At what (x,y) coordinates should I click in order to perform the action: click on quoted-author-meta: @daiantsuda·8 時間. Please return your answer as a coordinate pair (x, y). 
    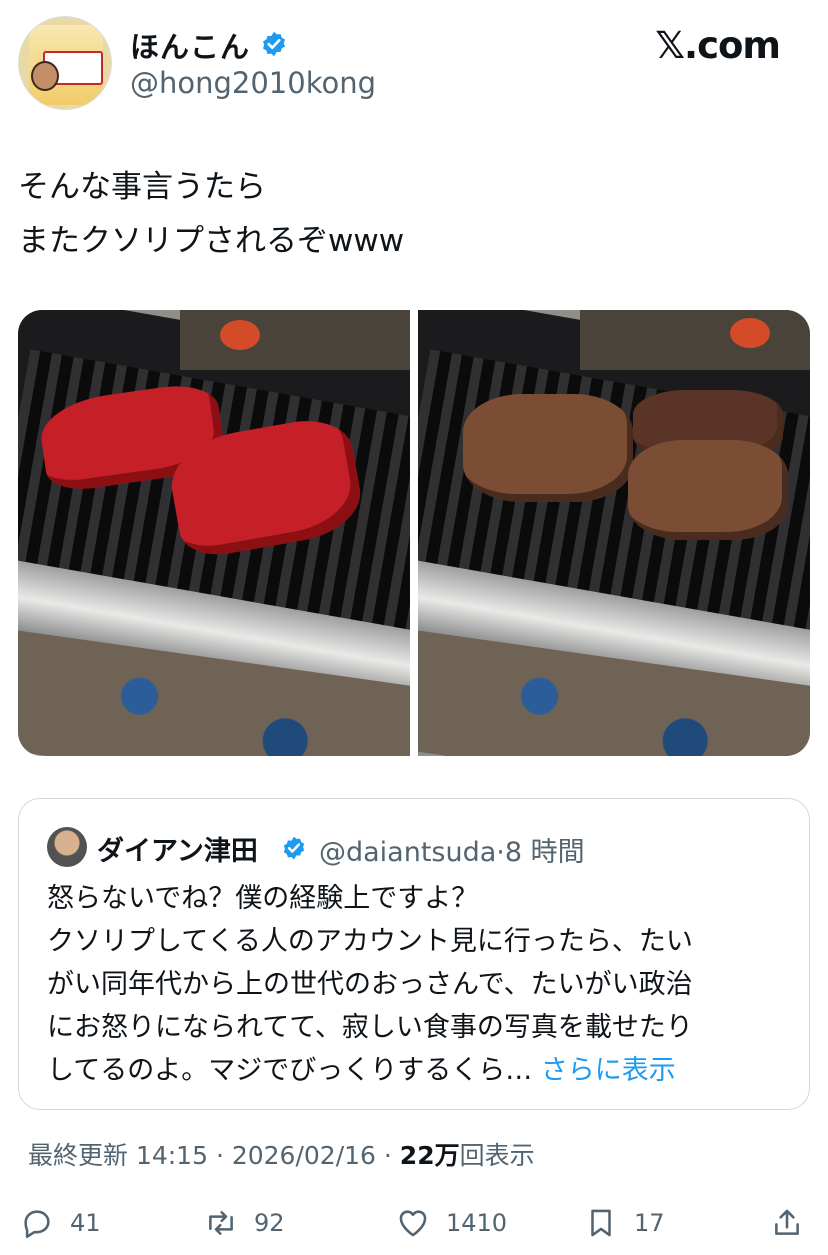
    Looking at the image, I should click on (452, 849).